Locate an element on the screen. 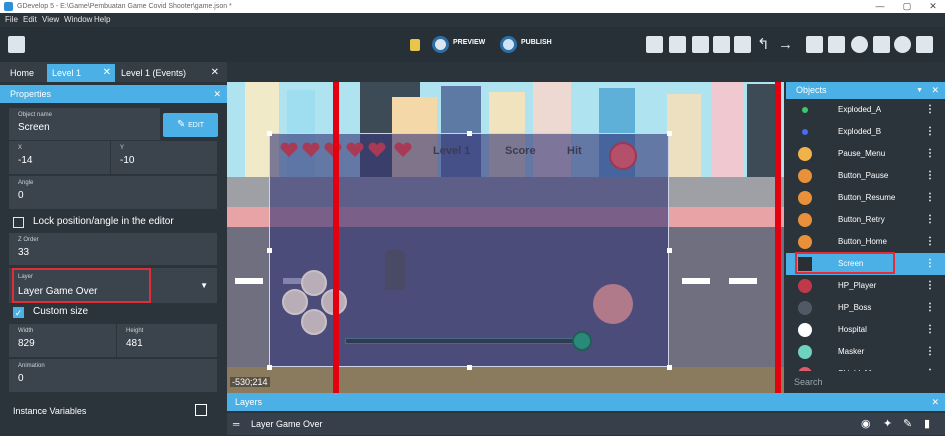 The width and height of the screenshot is (945, 436). window-mask-icon is located at coordinates (814, 44).